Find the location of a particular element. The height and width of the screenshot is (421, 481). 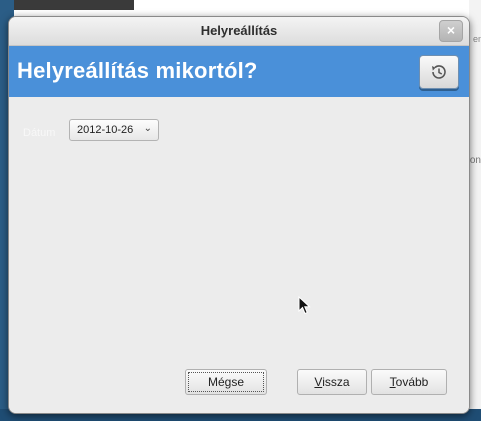

history-button is located at coordinates (439, 72).